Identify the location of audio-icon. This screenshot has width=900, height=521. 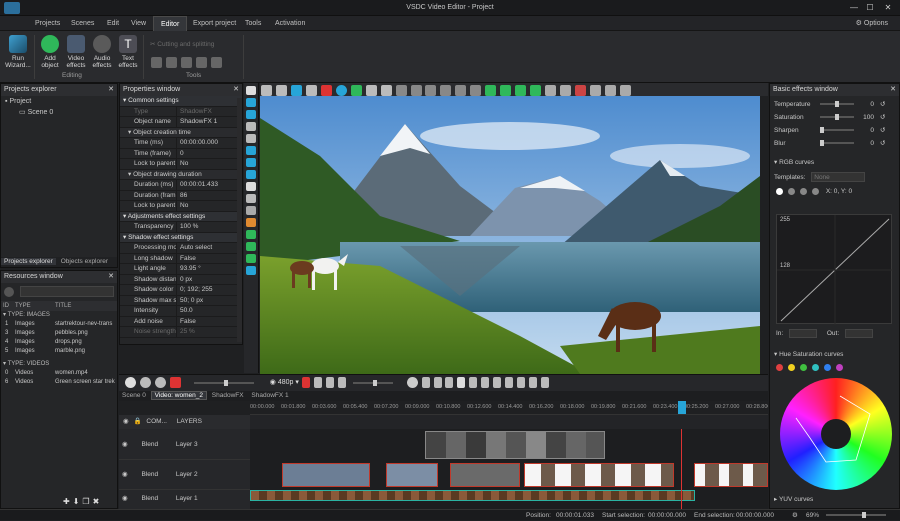
(251, 246).